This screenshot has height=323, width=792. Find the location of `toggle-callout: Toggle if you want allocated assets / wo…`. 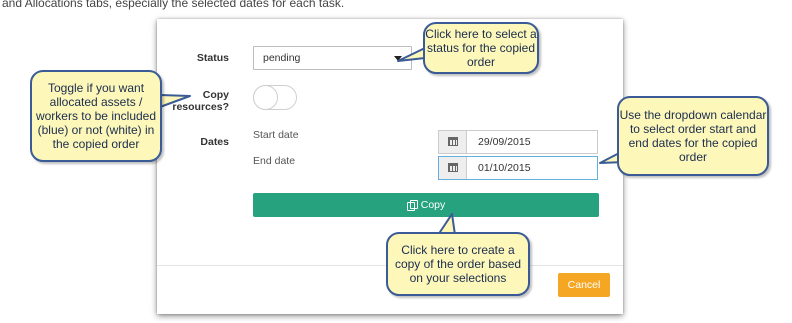

toggle-callout: Toggle if you want allocated assets / wo… is located at coordinates (96, 116).